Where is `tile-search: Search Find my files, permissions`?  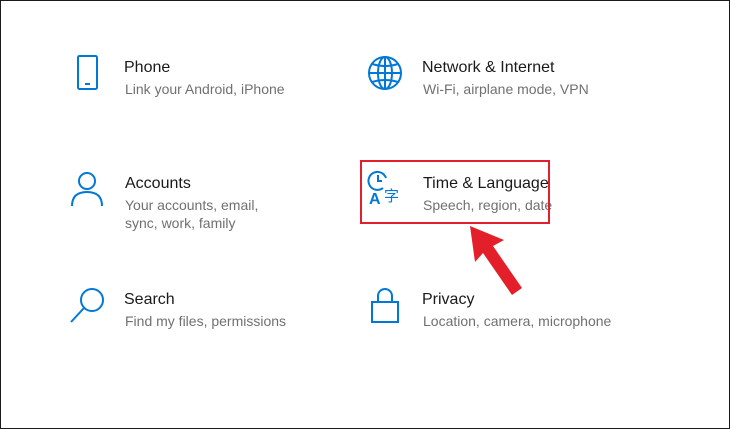
tile-search: Search Find my files, permissions is located at coordinates (191, 311).